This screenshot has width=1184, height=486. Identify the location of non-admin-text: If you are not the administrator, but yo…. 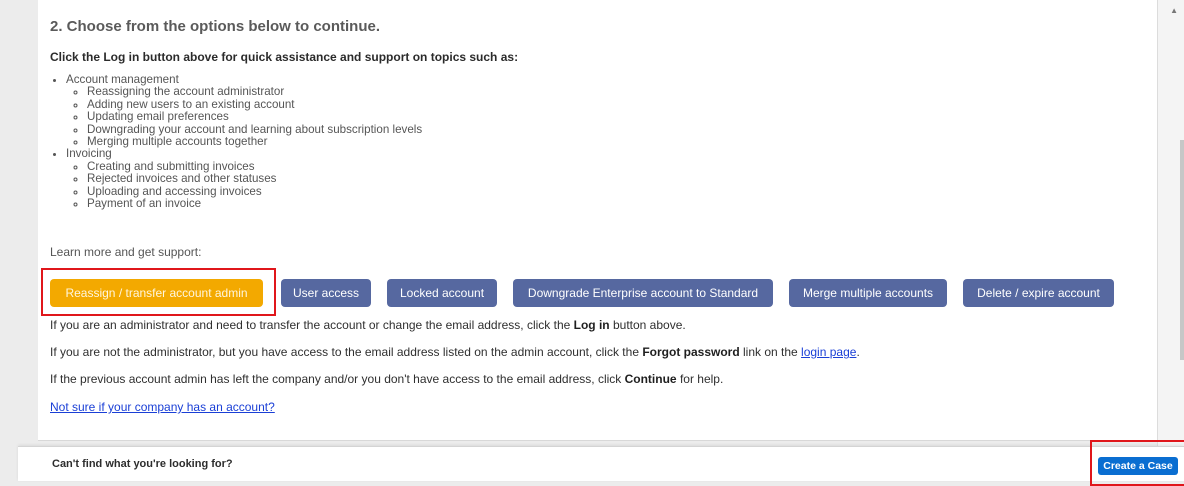
(346, 352).